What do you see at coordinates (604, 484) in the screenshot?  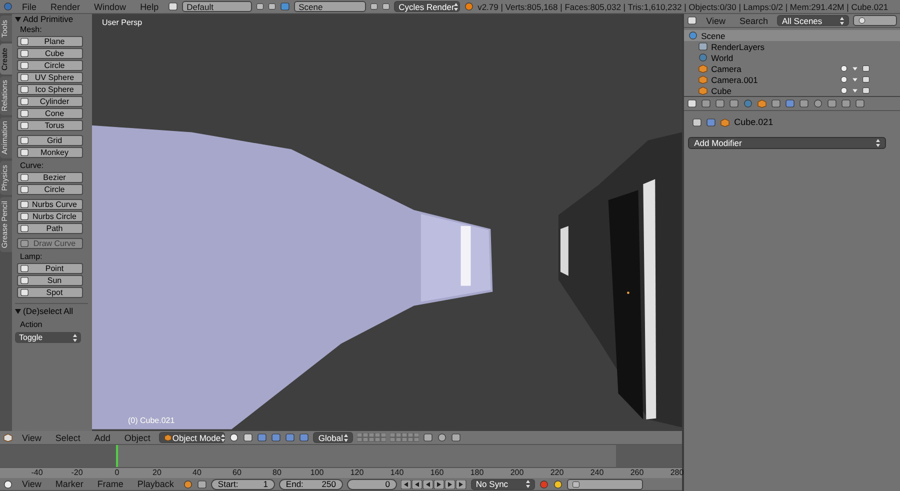 I see `keying-set-field` at bounding box center [604, 484].